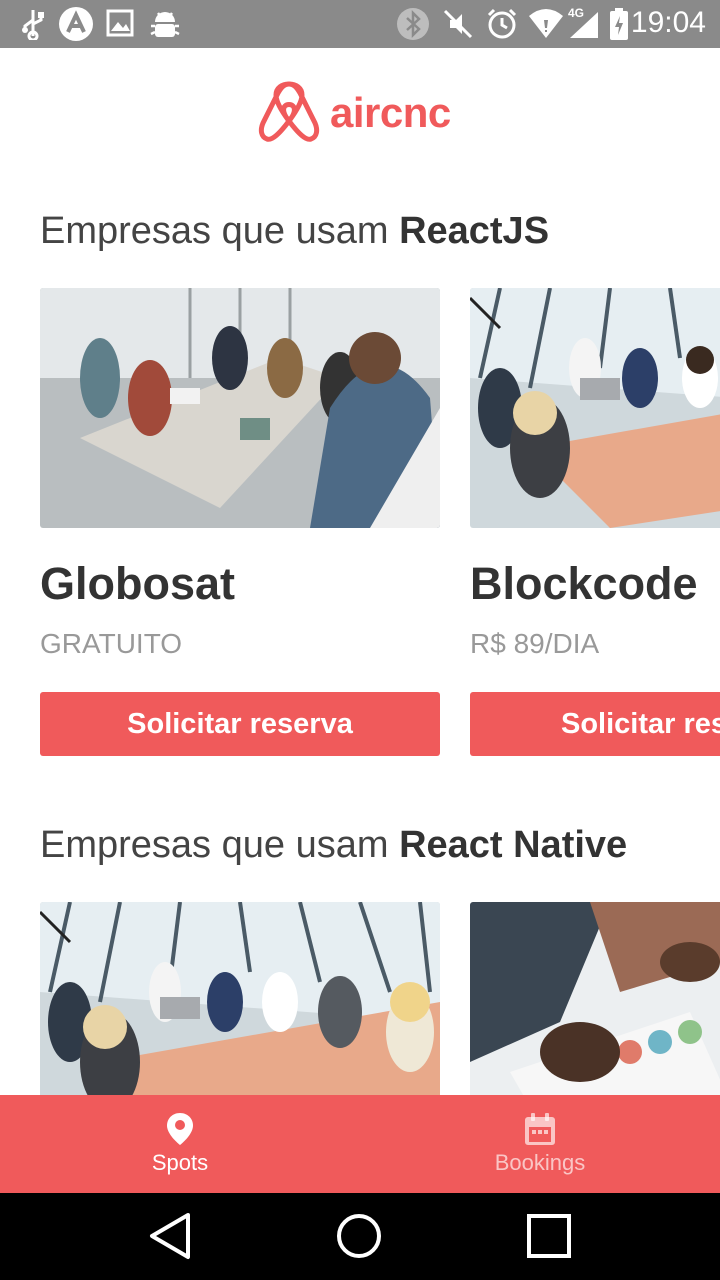 The image size is (720, 1280). Describe the element at coordinates (390, 112) in the screenshot. I see `logo-text: aircnc` at that location.